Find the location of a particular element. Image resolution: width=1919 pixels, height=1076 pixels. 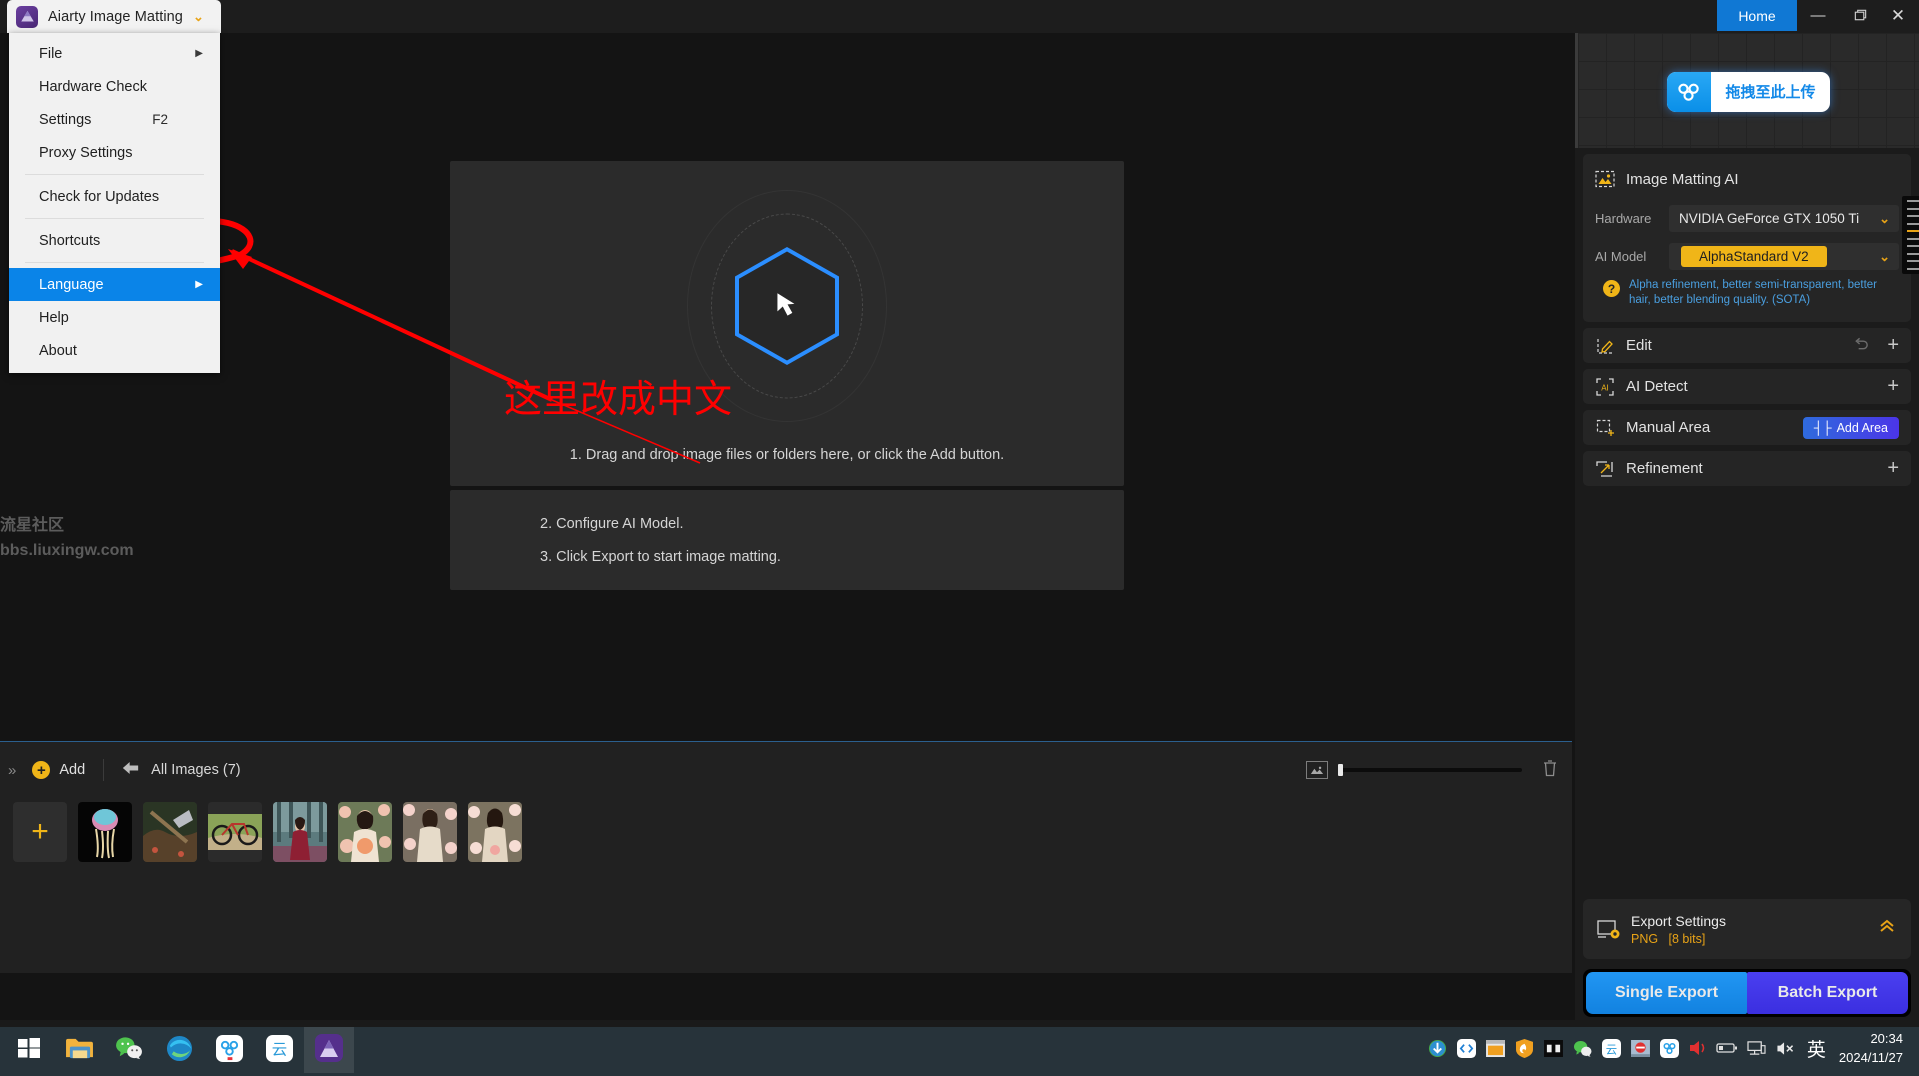

folder-icon is located at coordinates (79, 1048).